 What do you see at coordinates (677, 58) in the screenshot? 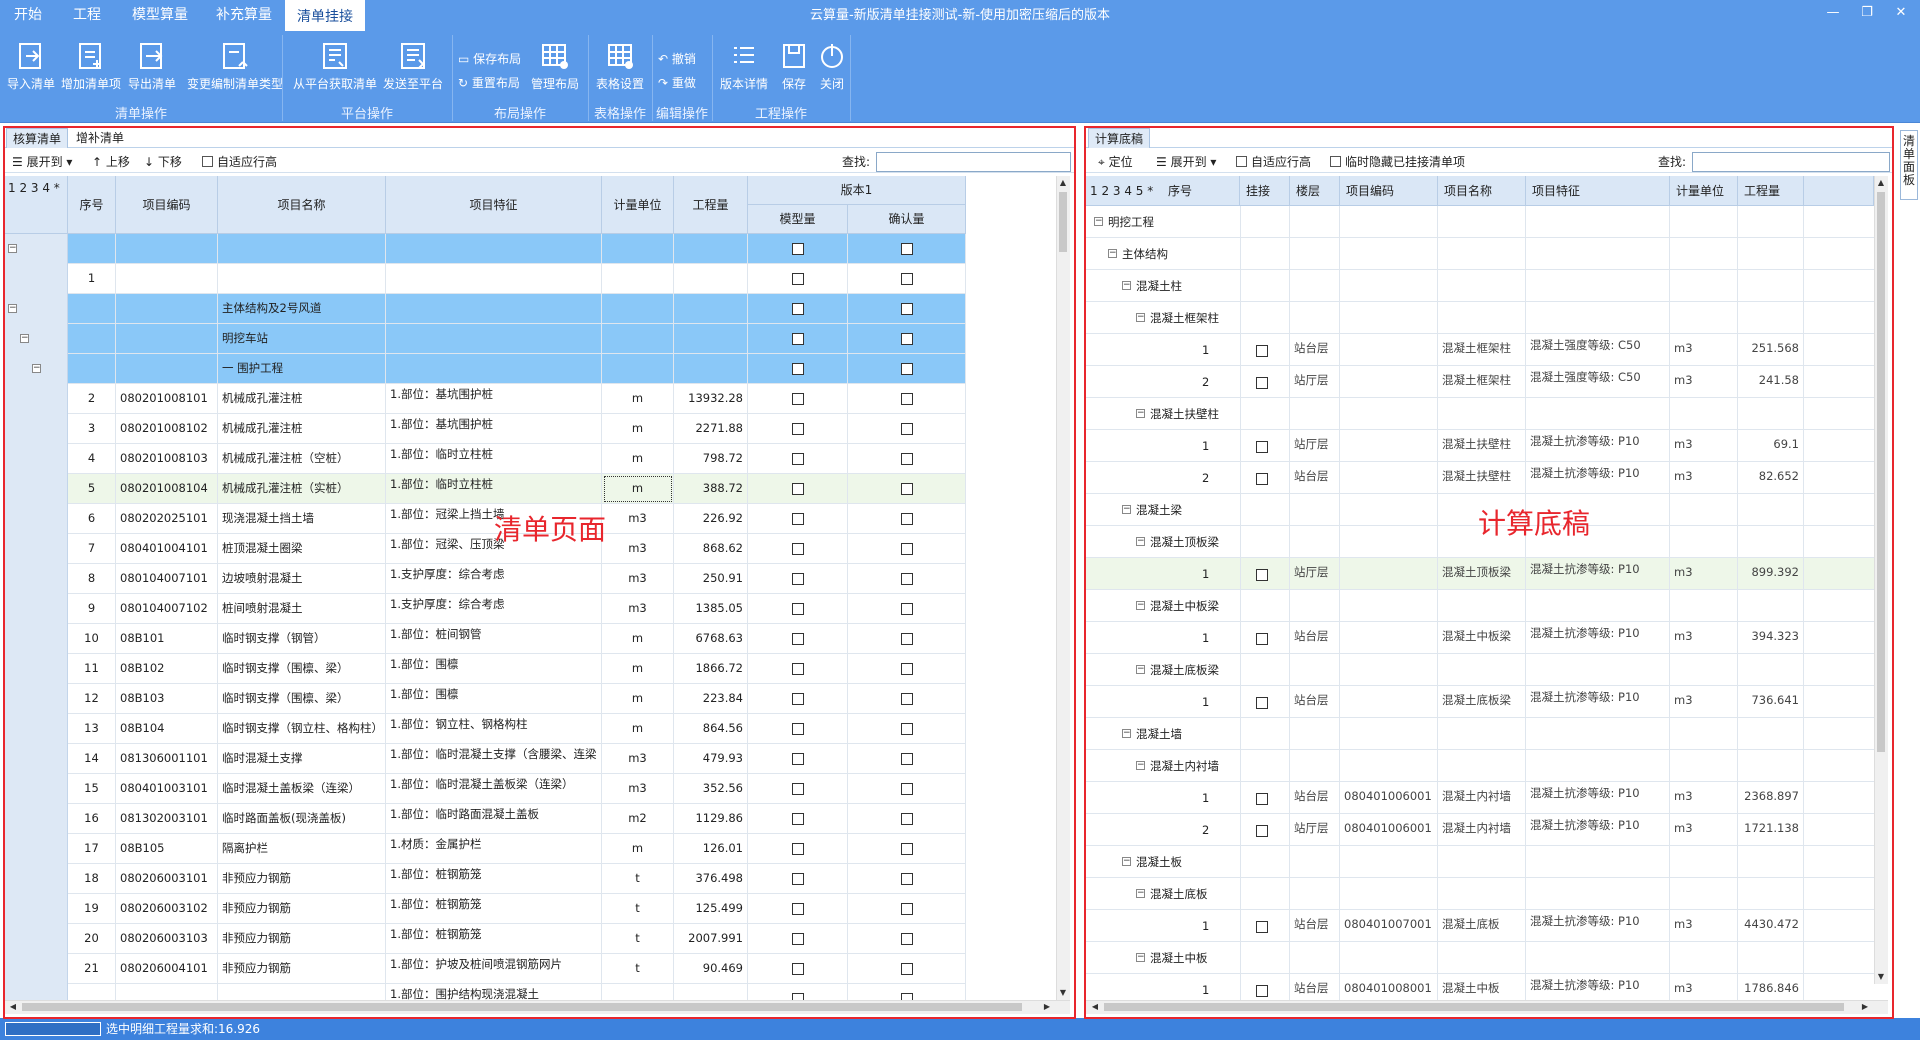
I see `undo-button: ↶ 撤销` at bounding box center [677, 58].